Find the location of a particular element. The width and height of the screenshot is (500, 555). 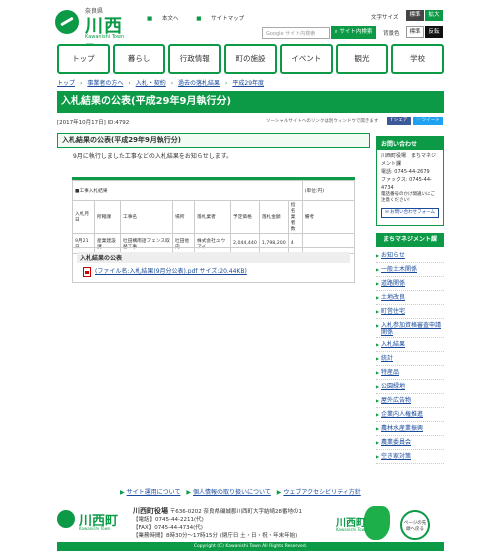

side-item: 入札参加資格審査申請関係 is located at coordinates (410, 328).